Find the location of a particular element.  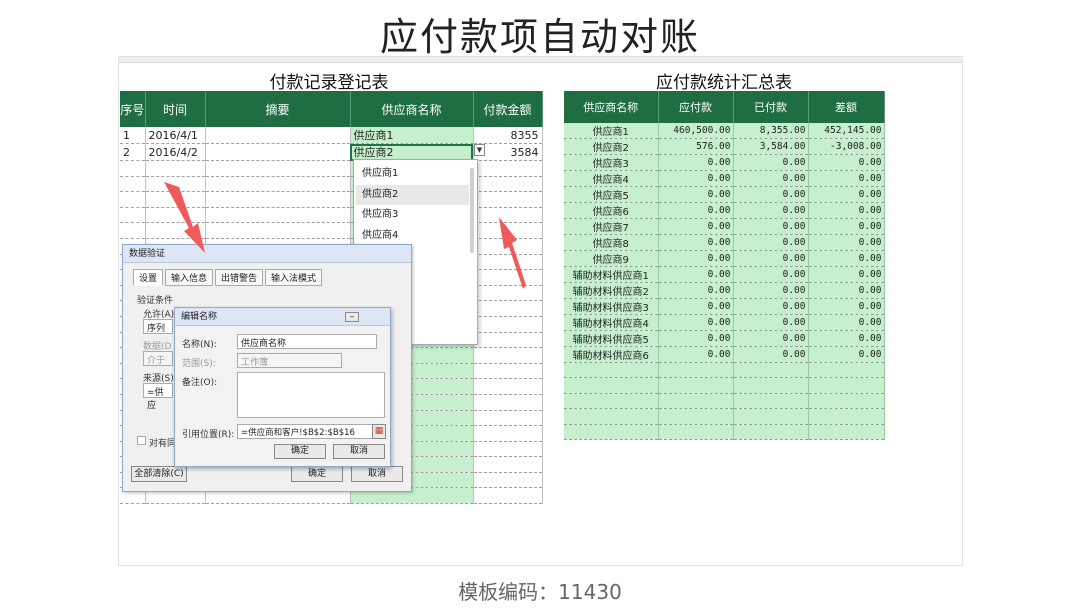

cell: 2 is located at coordinates (133, 152).